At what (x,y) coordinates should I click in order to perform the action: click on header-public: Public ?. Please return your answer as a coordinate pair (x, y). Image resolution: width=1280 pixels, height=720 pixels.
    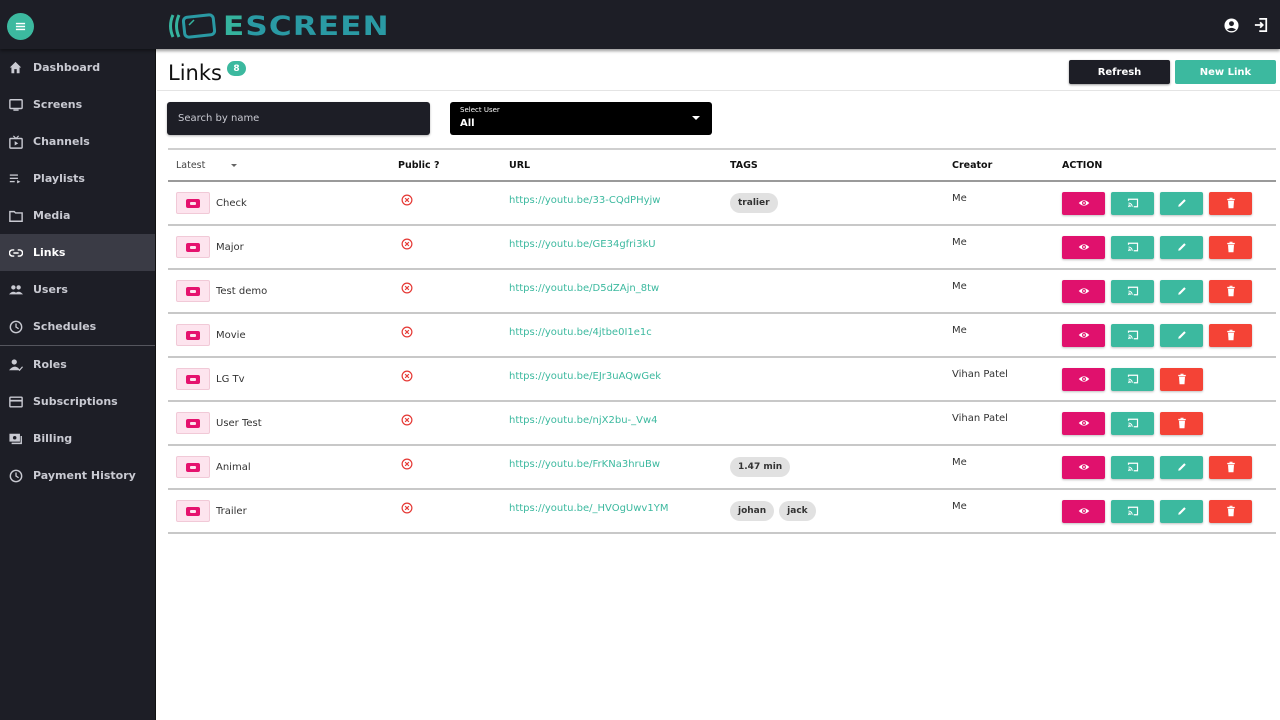
    Looking at the image, I should click on (453, 165).